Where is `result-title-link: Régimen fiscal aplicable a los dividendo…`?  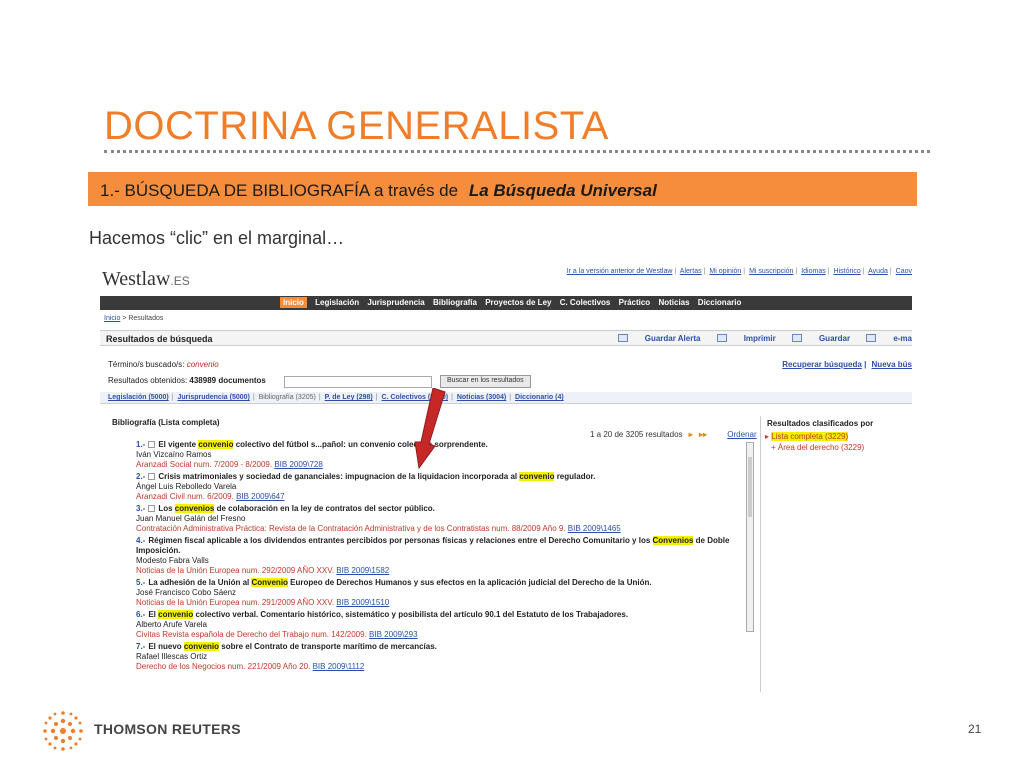
result-title-link: Régimen fiscal aplicable a los dividendo… is located at coordinates (432, 545).